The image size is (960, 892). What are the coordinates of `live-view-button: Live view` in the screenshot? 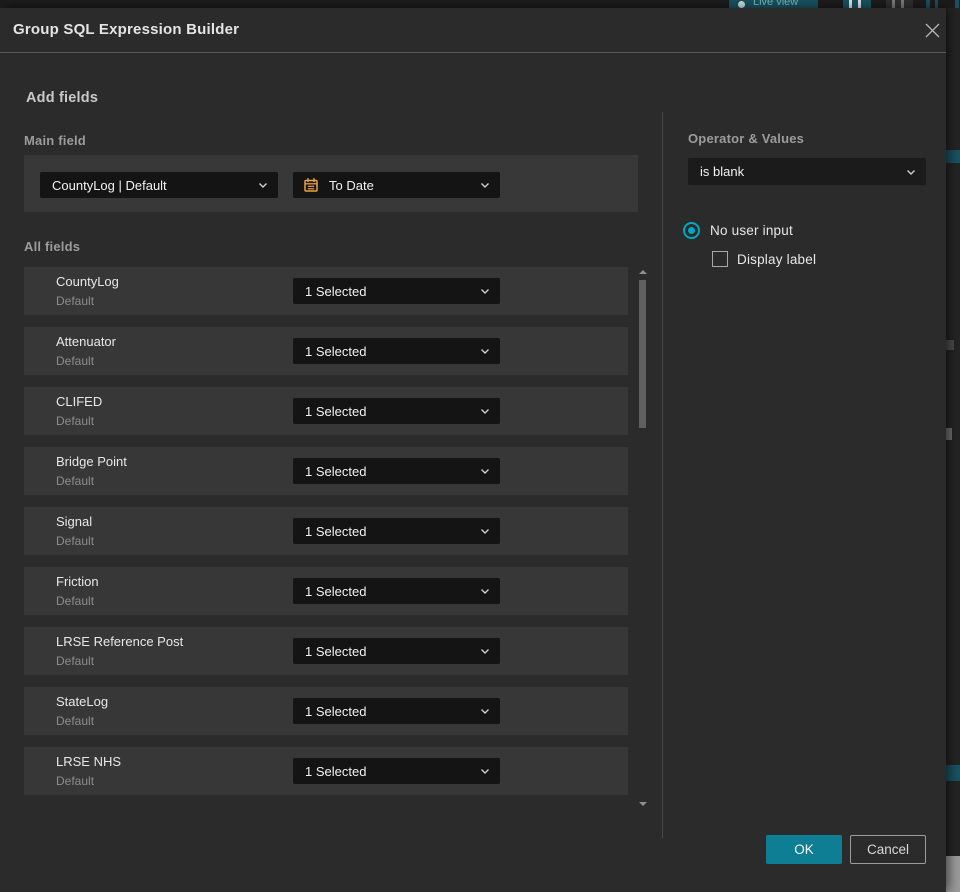 It's located at (773, 4).